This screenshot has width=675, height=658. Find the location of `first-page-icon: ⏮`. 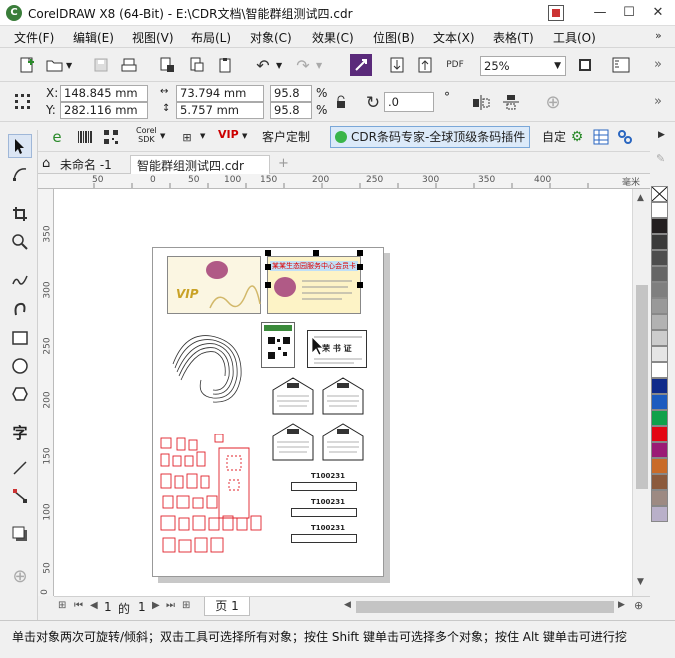

first-page-icon: ⏮ is located at coordinates (78, 605).